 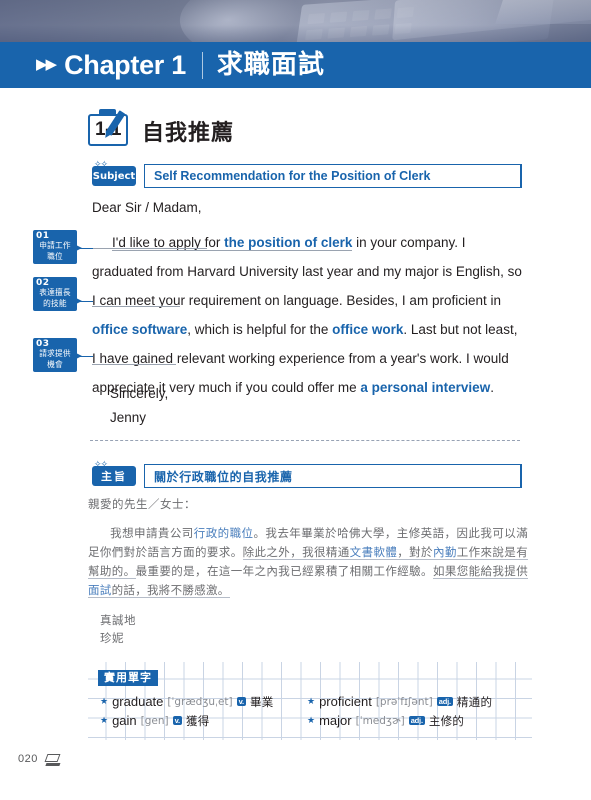 What do you see at coordinates (84, 301) in the screenshot?
I see `callout-02-arrow-icon` at bounding box center [84, 301].